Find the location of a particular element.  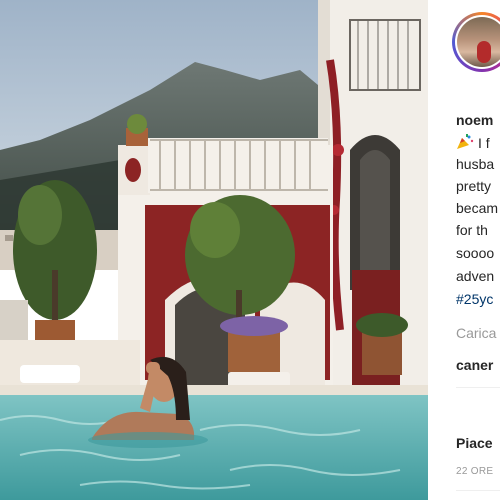

username-link: noem is located at coordinates (474, 120).